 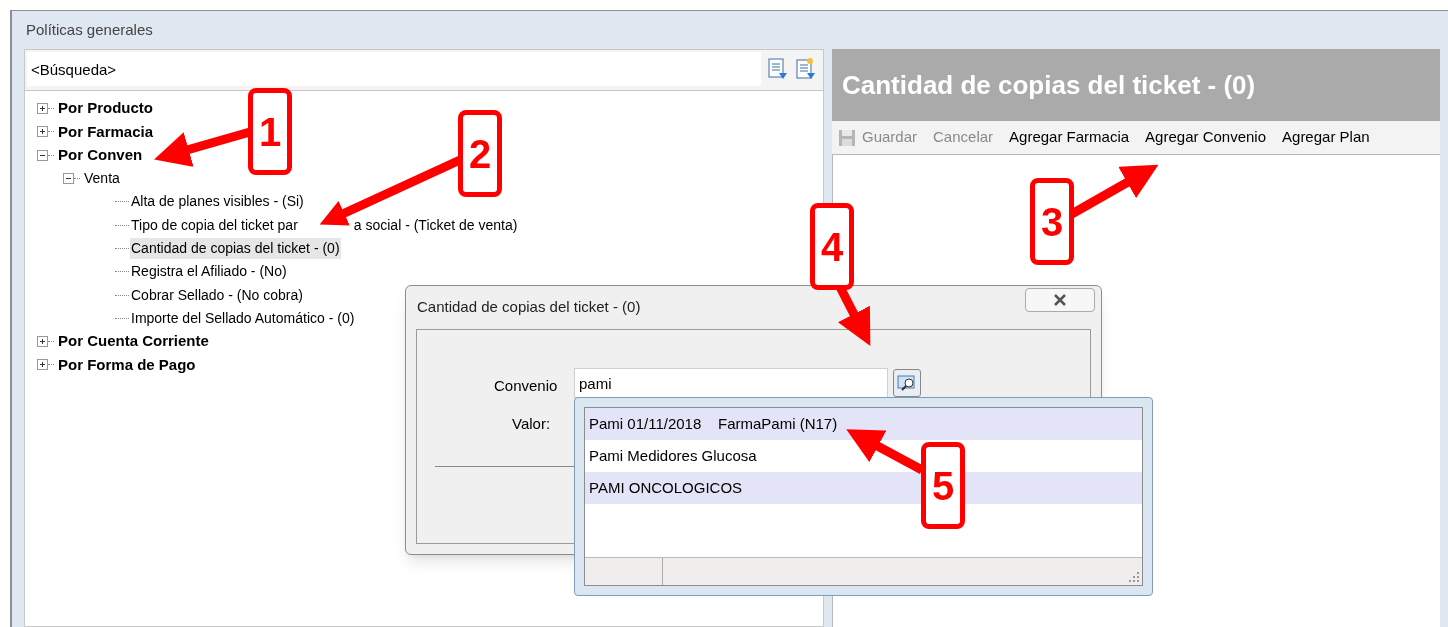 I want to click on toolbar-button: Agregar Plan, so click(x=1326, y=137).